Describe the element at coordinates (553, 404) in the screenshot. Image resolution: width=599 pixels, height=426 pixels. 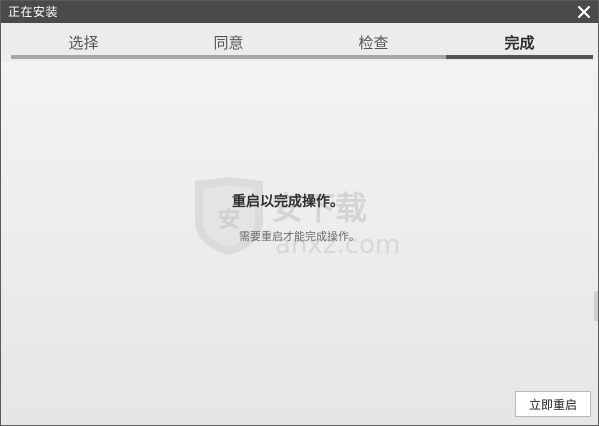
I see `restart-now-button: 立即重启` at that location.